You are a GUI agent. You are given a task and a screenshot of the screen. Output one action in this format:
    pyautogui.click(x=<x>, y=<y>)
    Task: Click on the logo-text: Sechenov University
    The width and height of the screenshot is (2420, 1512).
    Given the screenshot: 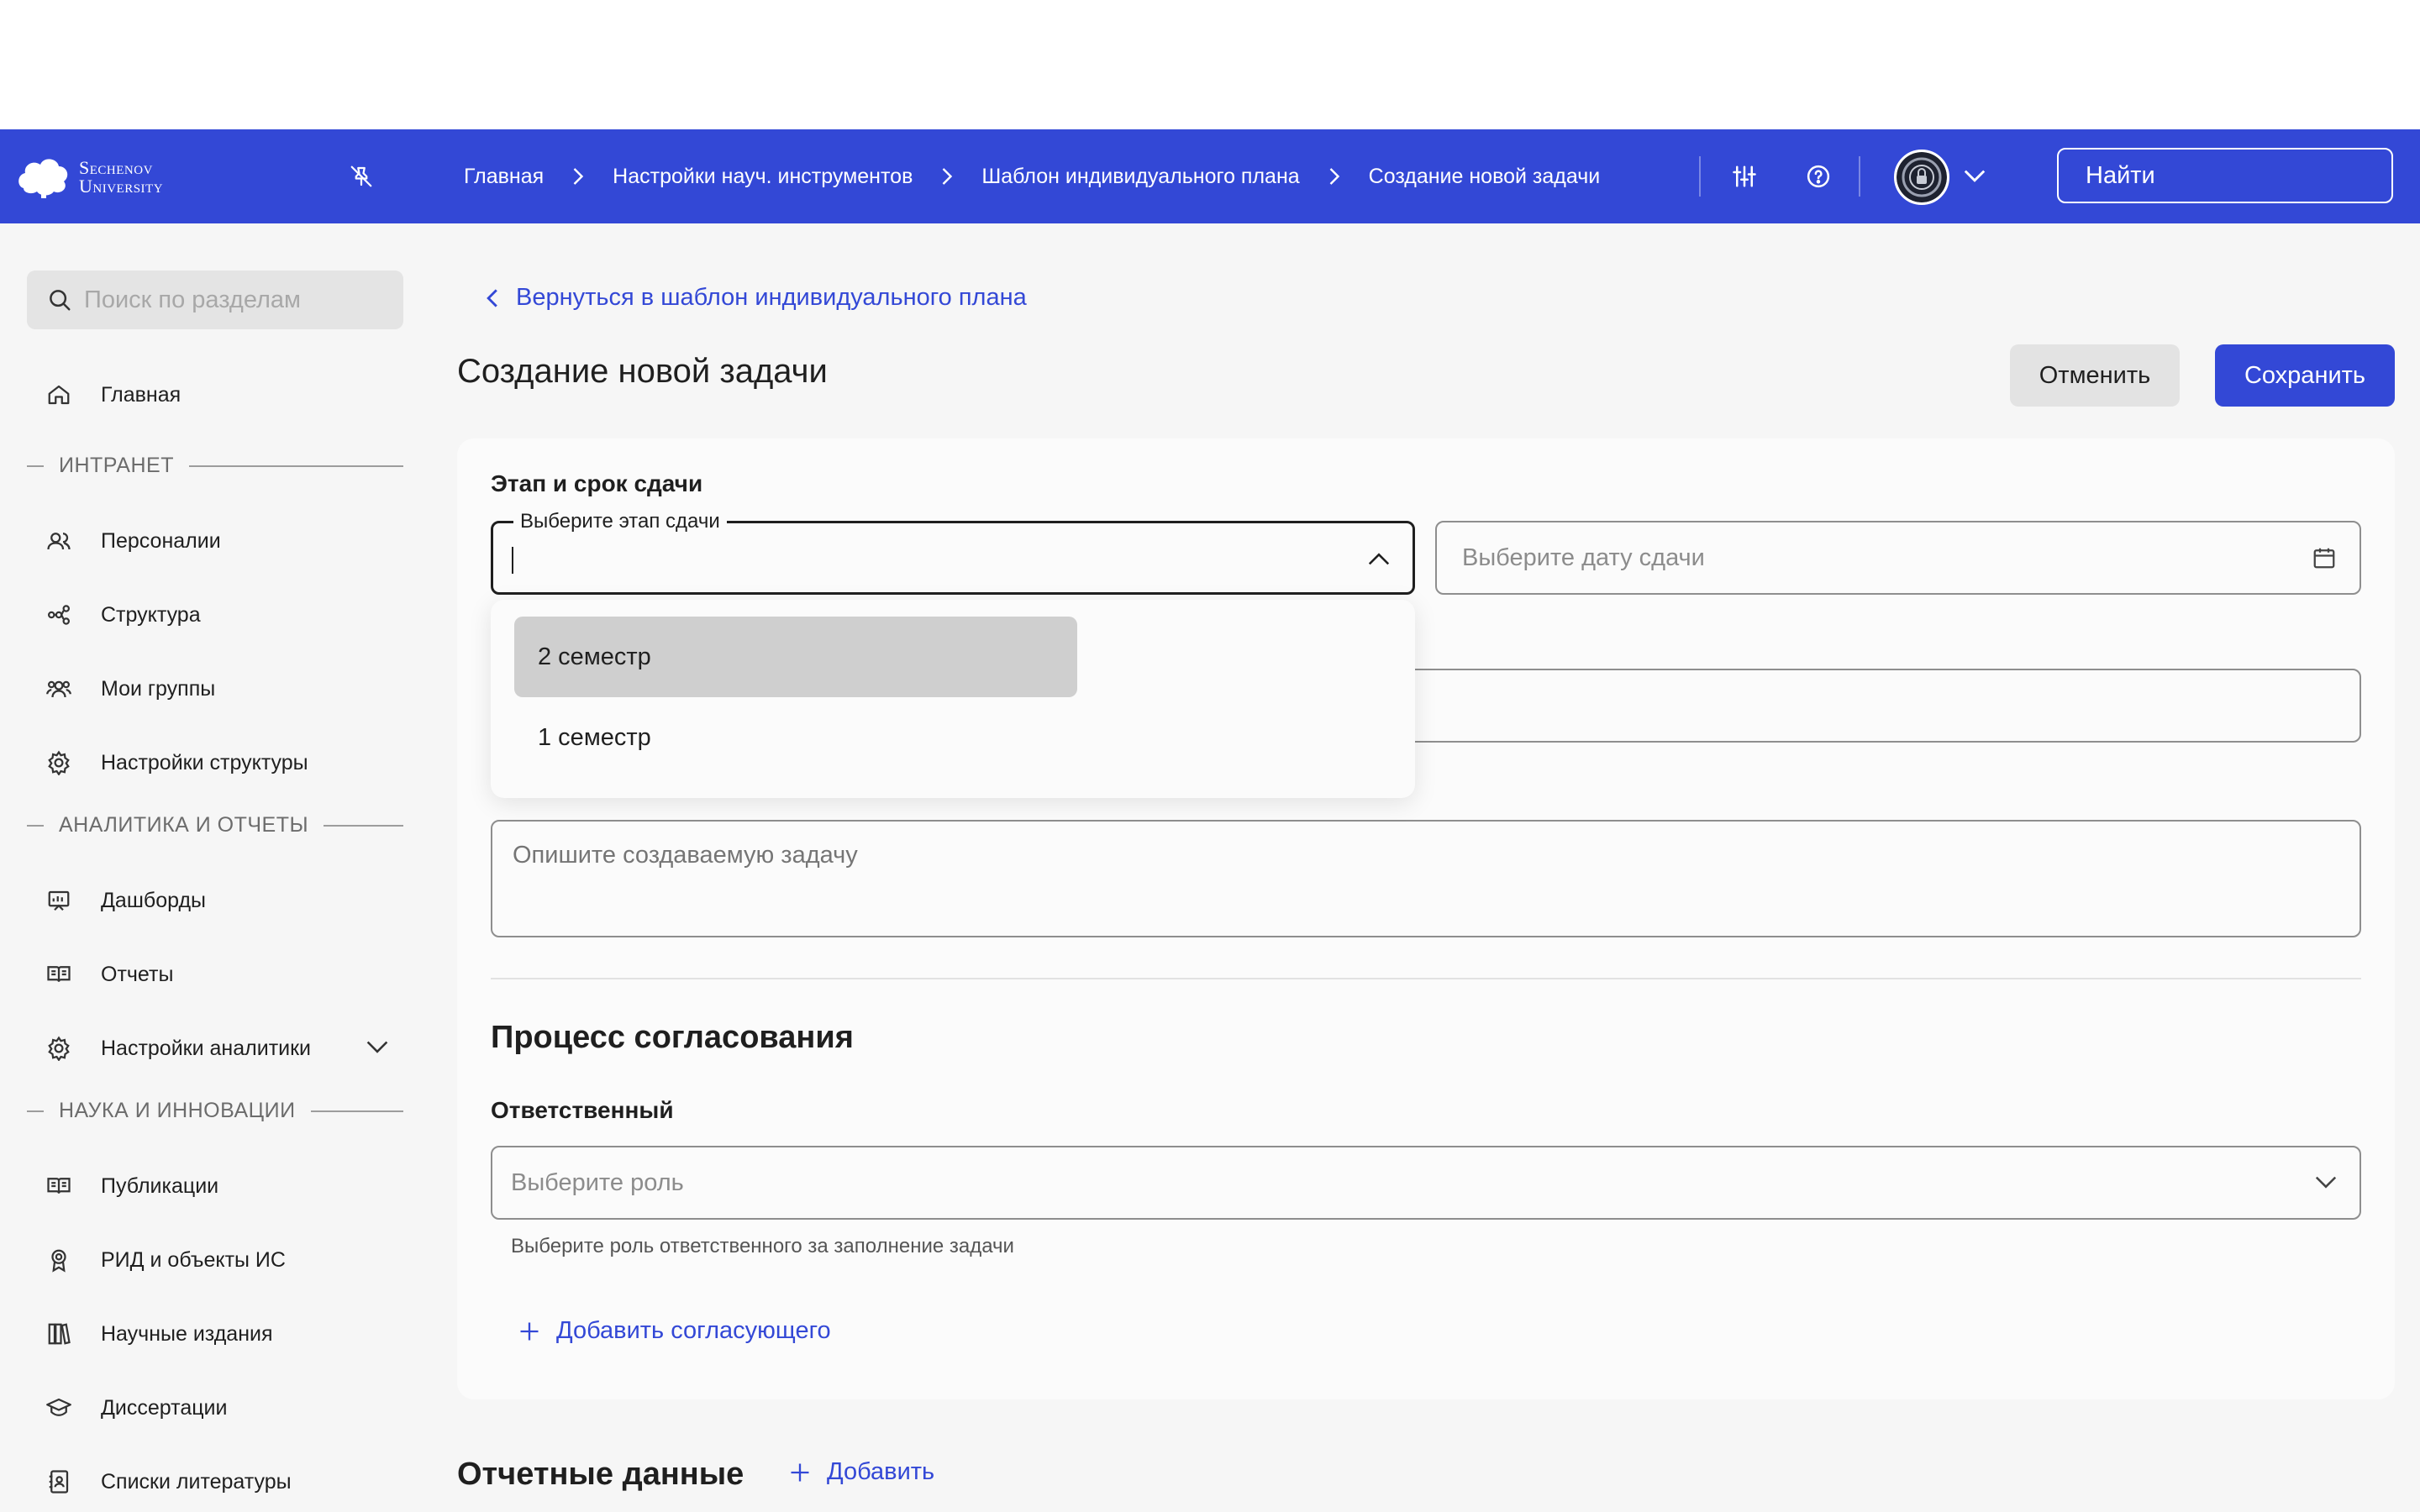 What is the action you would take?
    pyautogui.click(x=121, y=177)
    